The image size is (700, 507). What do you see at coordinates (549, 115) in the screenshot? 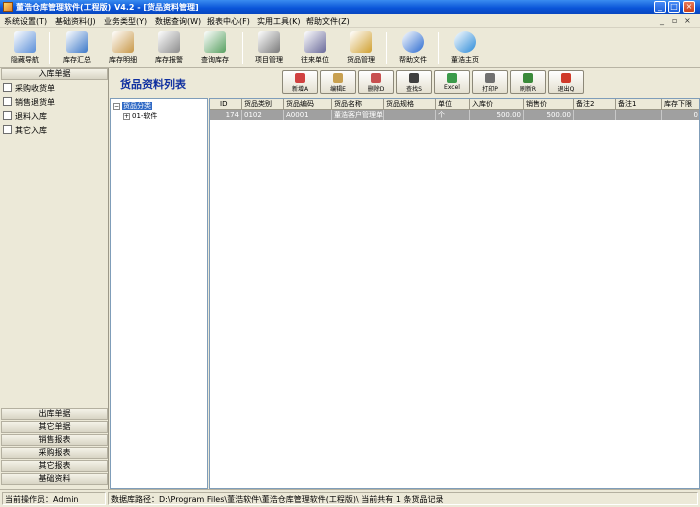
I see `cell-sales-price: 500.00` at bounding box center [549, 115].